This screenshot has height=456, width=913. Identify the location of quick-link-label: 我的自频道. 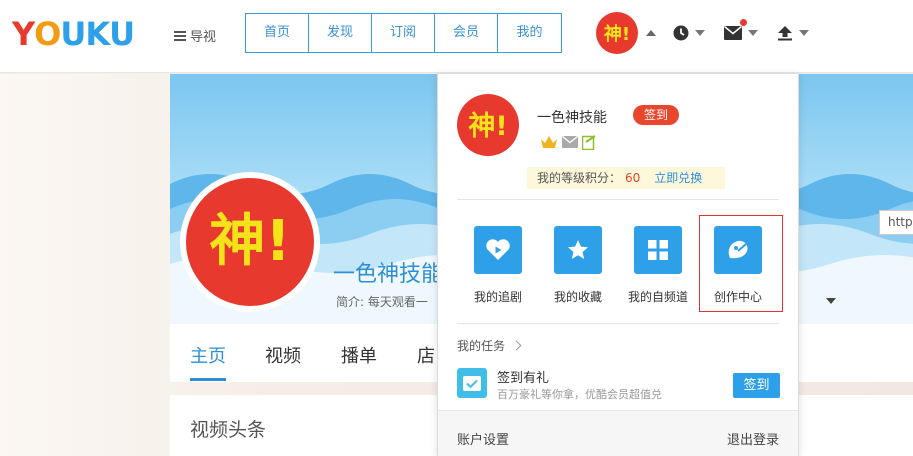
(657, 297).